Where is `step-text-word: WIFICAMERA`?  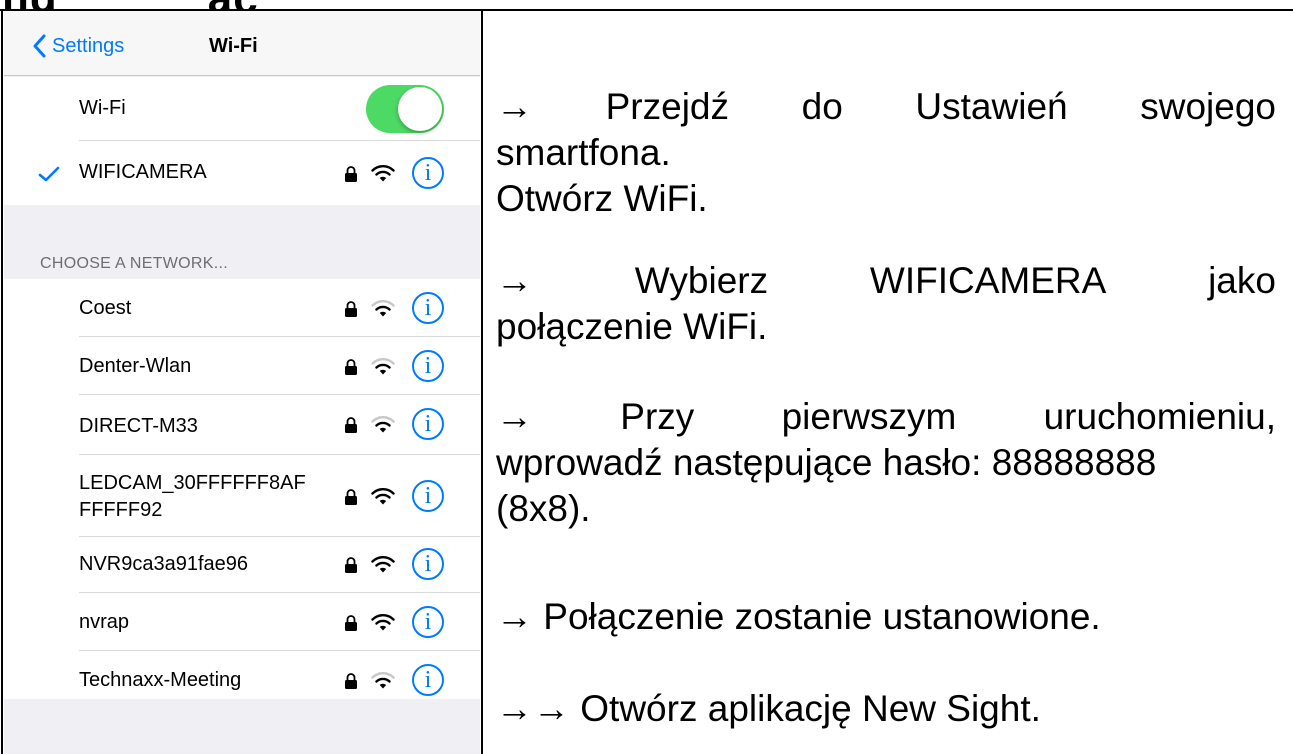 step-text-word: WIFICAMERA is located at coordinates (988, 280).